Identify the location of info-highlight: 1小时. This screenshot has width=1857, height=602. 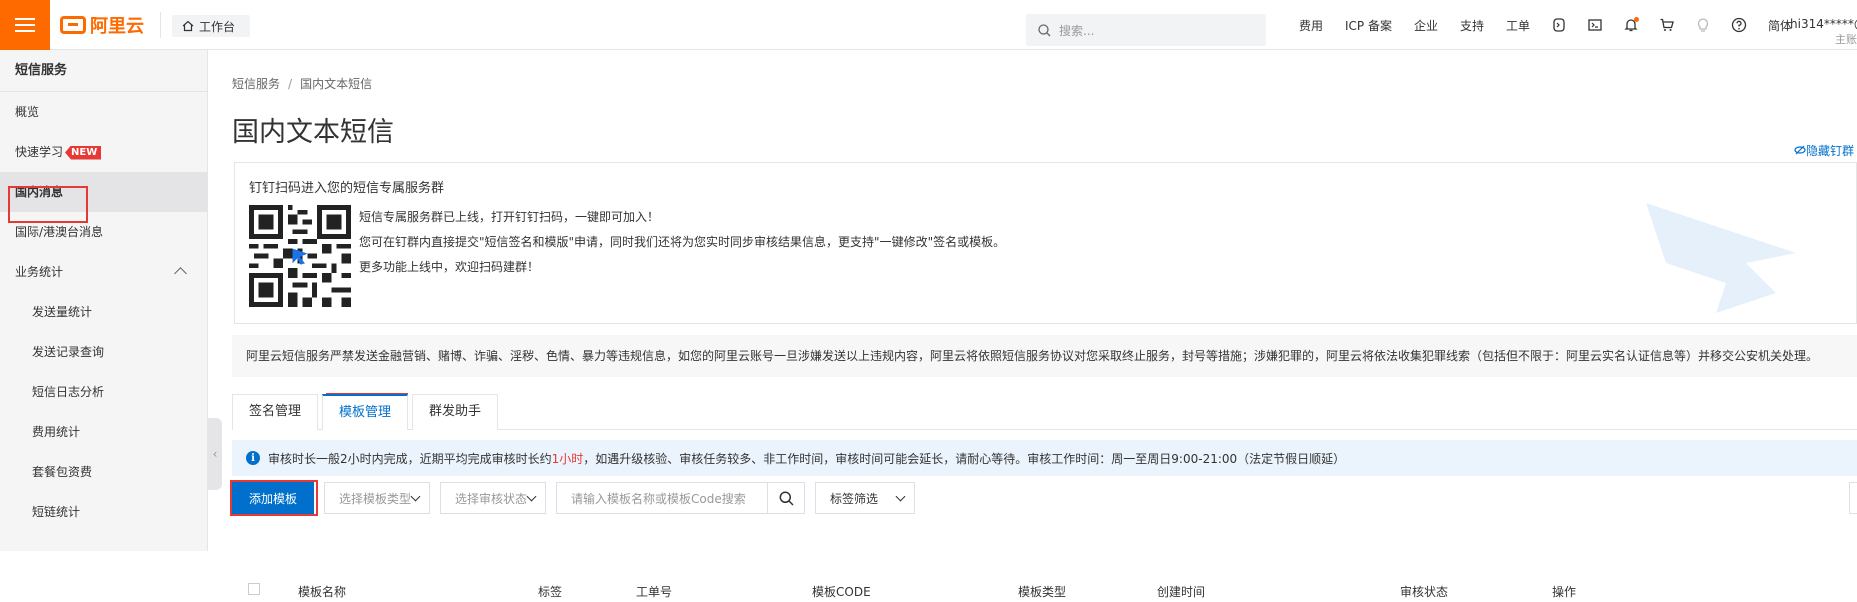
(567, 458).